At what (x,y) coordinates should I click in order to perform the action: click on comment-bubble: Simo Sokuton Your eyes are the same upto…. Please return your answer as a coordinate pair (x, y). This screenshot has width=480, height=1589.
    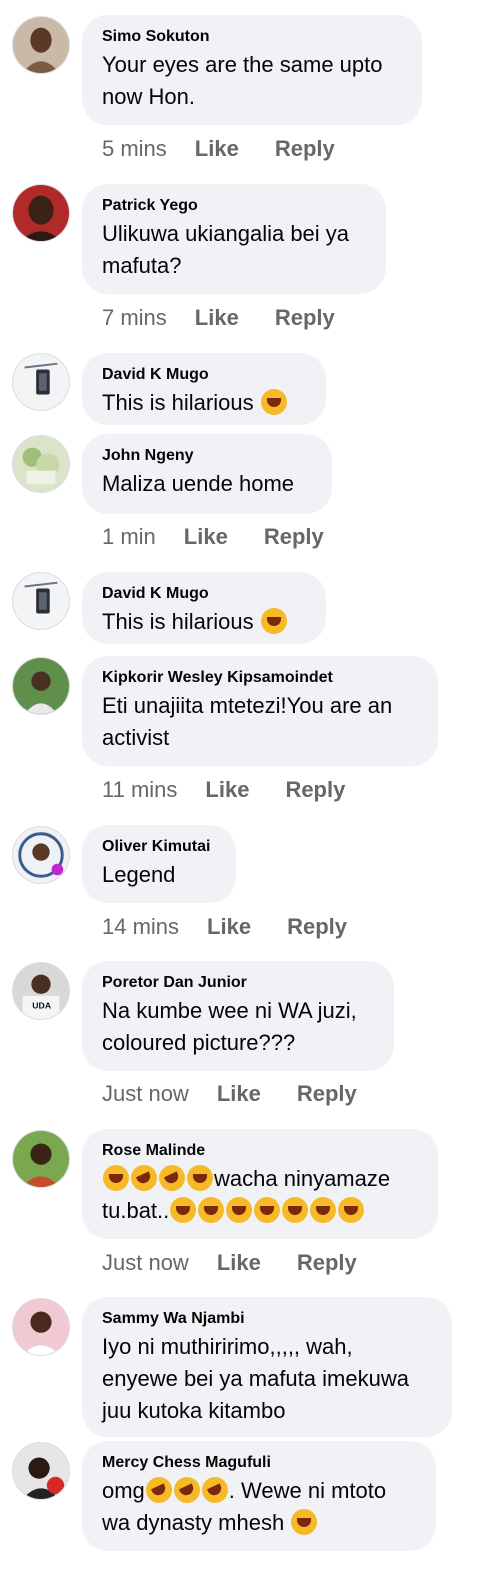
    Looking at the image, I should click on (252, 70).